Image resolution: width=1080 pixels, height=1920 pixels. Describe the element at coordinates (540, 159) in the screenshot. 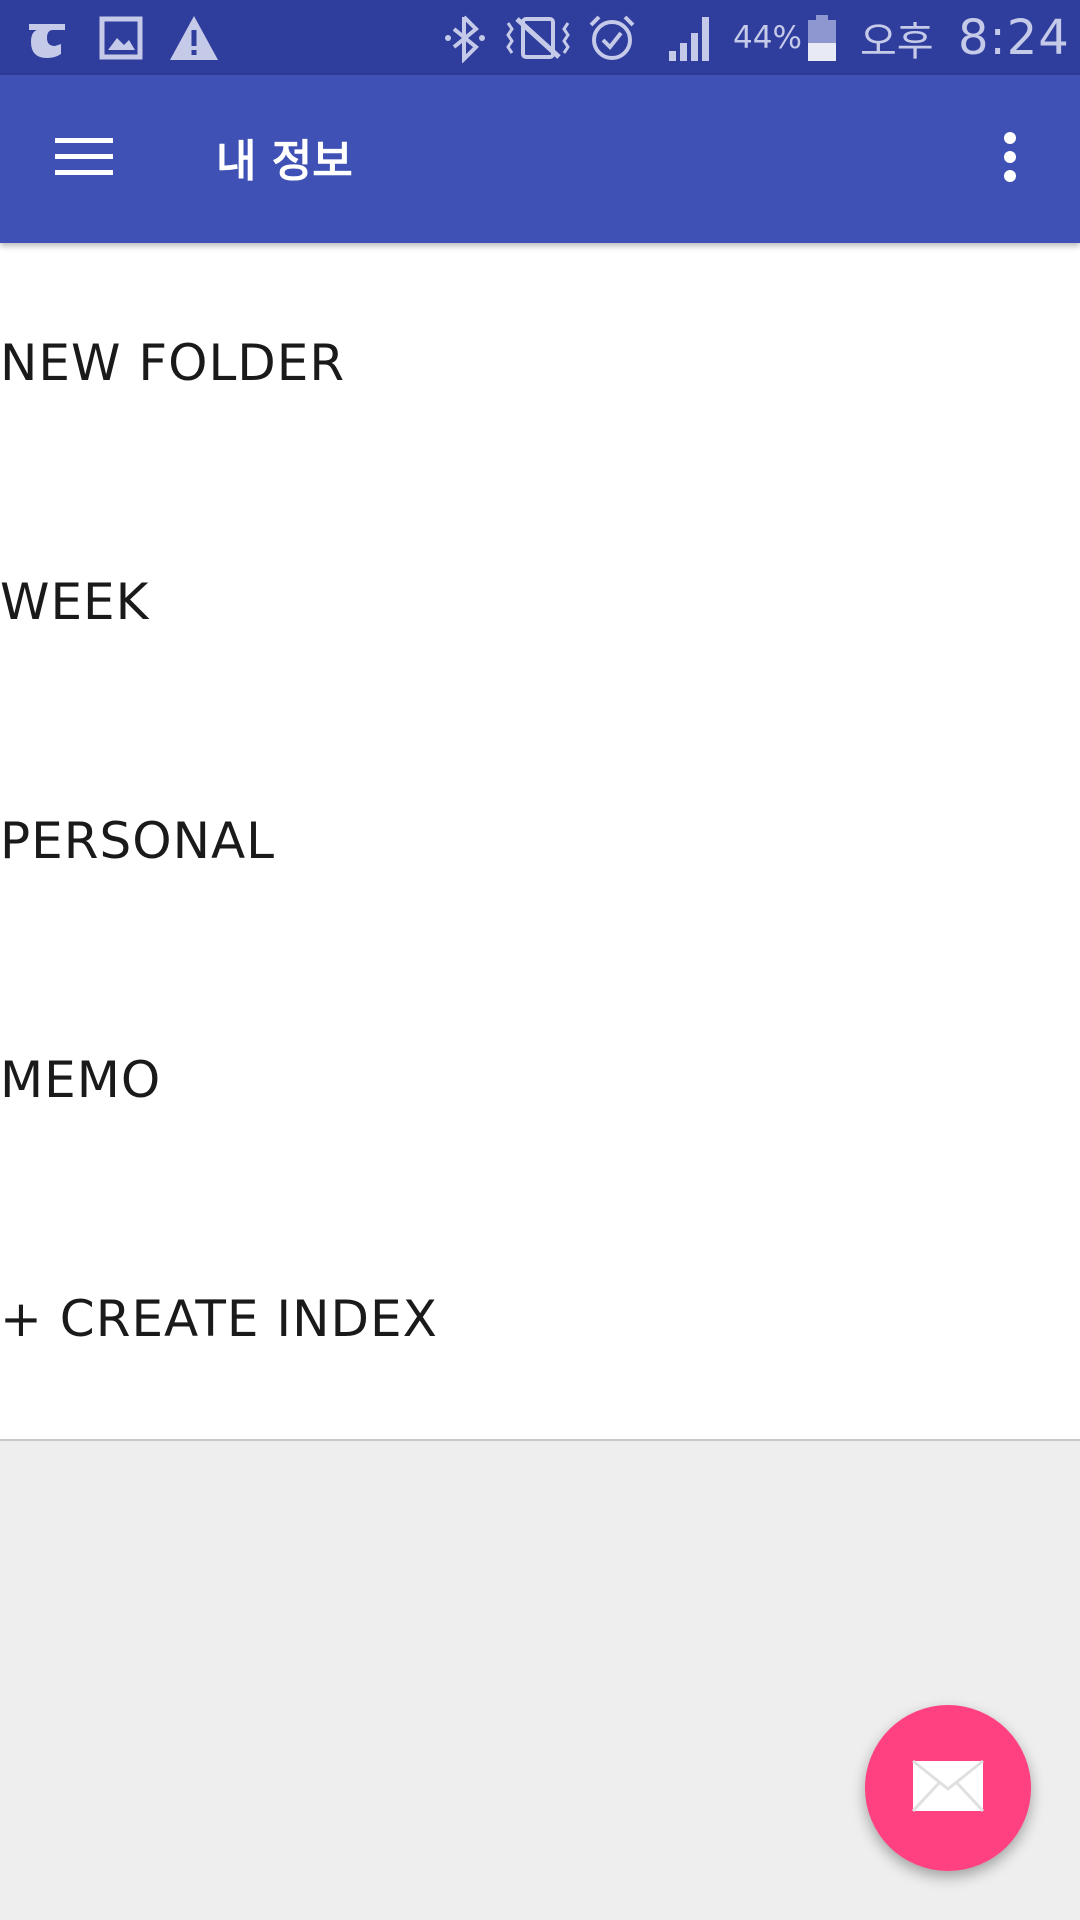

I see `app-bar: 내 정보` at that location.